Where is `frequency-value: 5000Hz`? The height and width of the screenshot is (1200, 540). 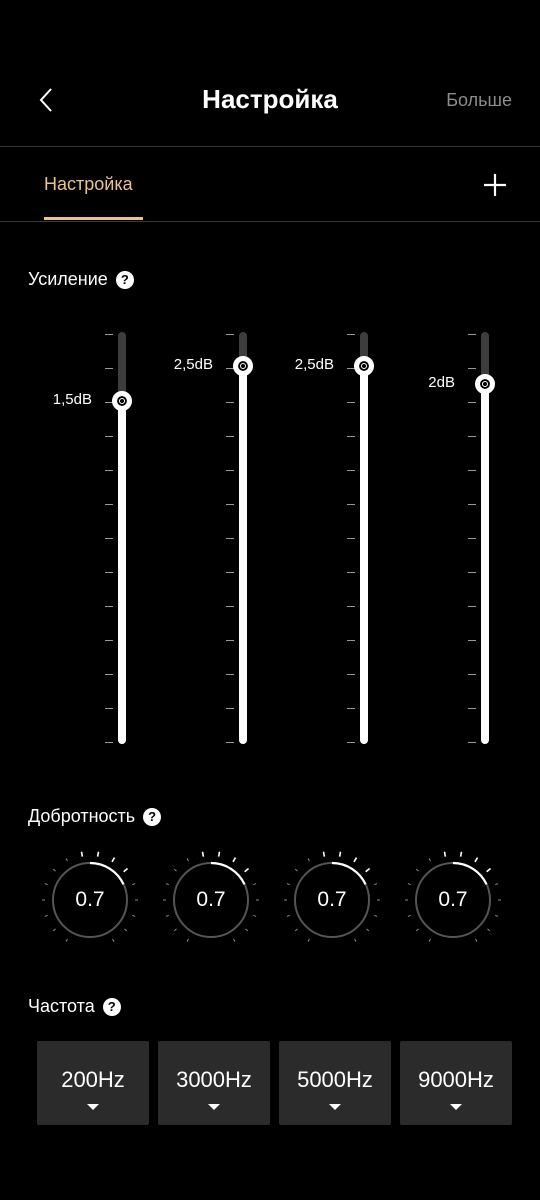 frequency-value: 5000Hz is located at coordinates (335, 1079).